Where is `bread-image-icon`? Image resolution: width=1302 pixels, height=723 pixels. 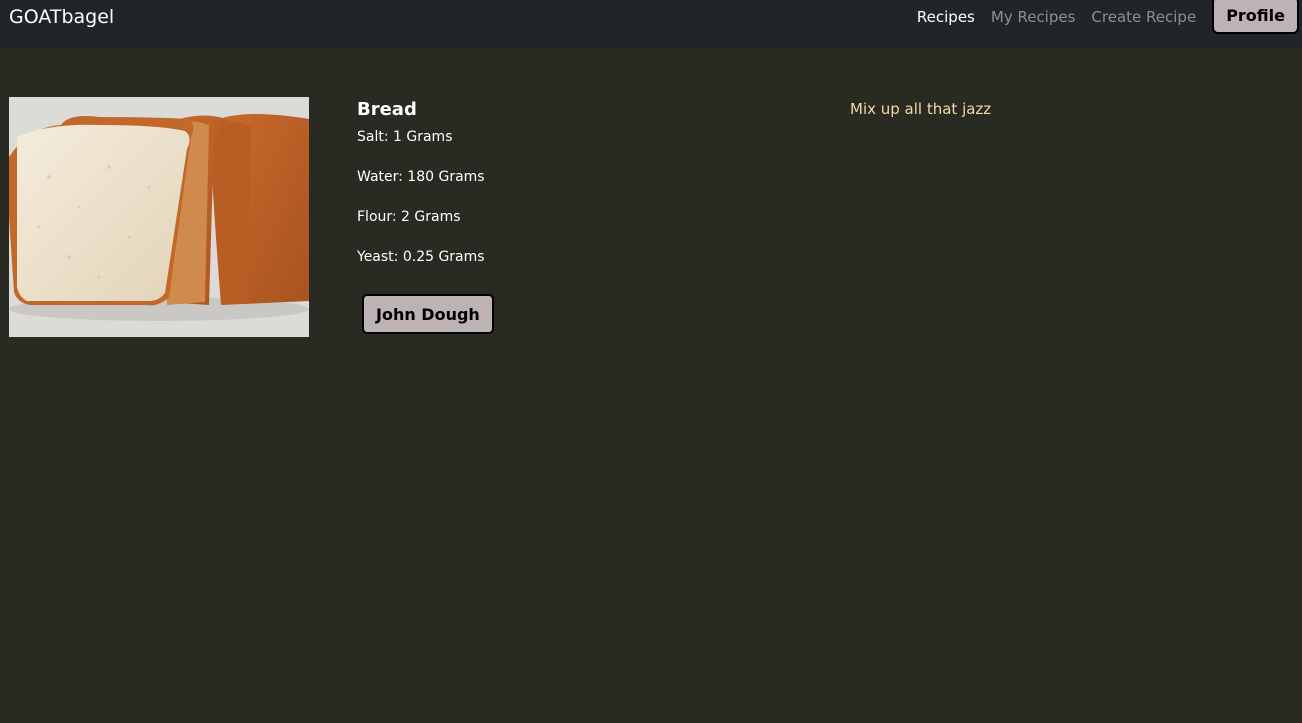
bread-image-icon is located at coordinates (159, 217).